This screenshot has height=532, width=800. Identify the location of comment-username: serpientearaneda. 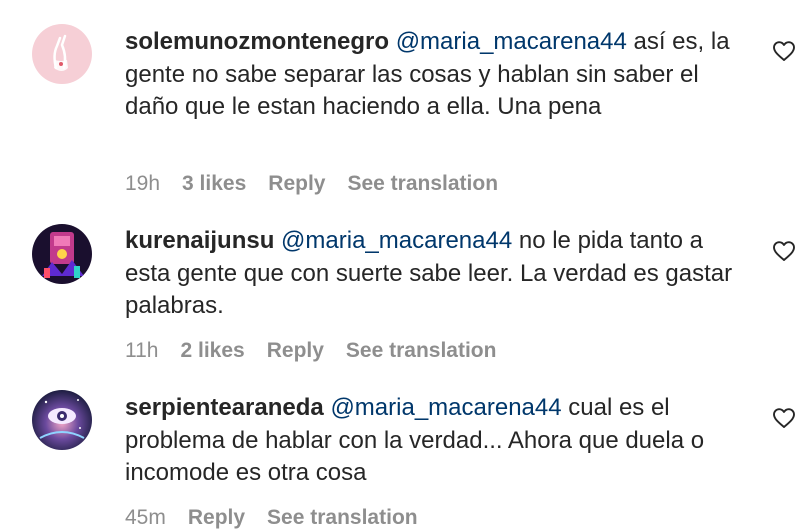
(224, 407).